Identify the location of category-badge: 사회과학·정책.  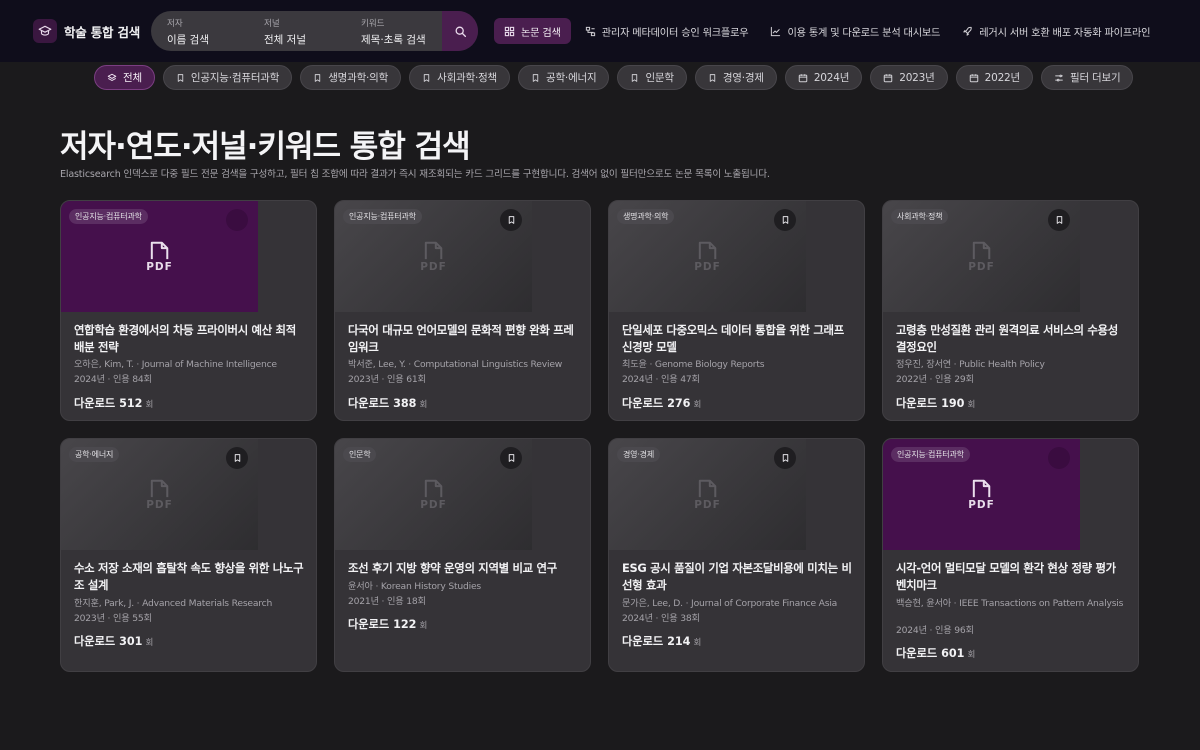
(920, 216).